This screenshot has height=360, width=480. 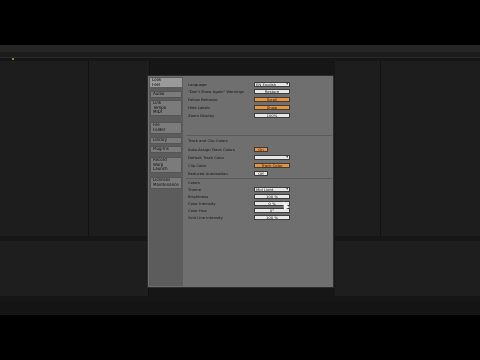 I want to click on nav-group-plugins: Plug-Ins, so click(x=166, y=149).